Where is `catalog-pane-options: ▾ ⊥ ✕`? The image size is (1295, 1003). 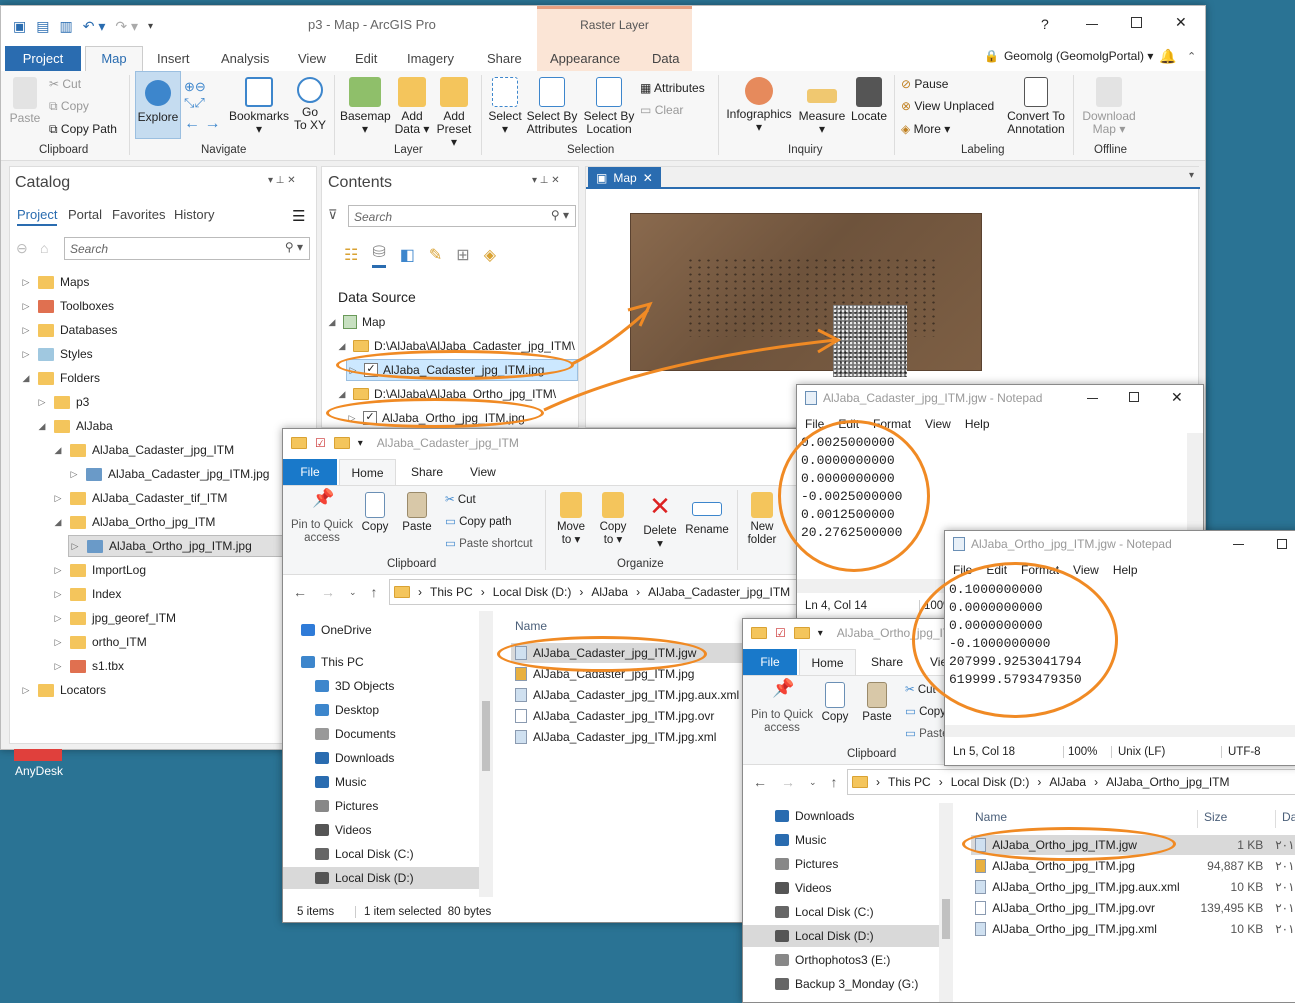 catalog-pane-options: ▾ ⊥ ✕ is located at coordinates (282, 180).